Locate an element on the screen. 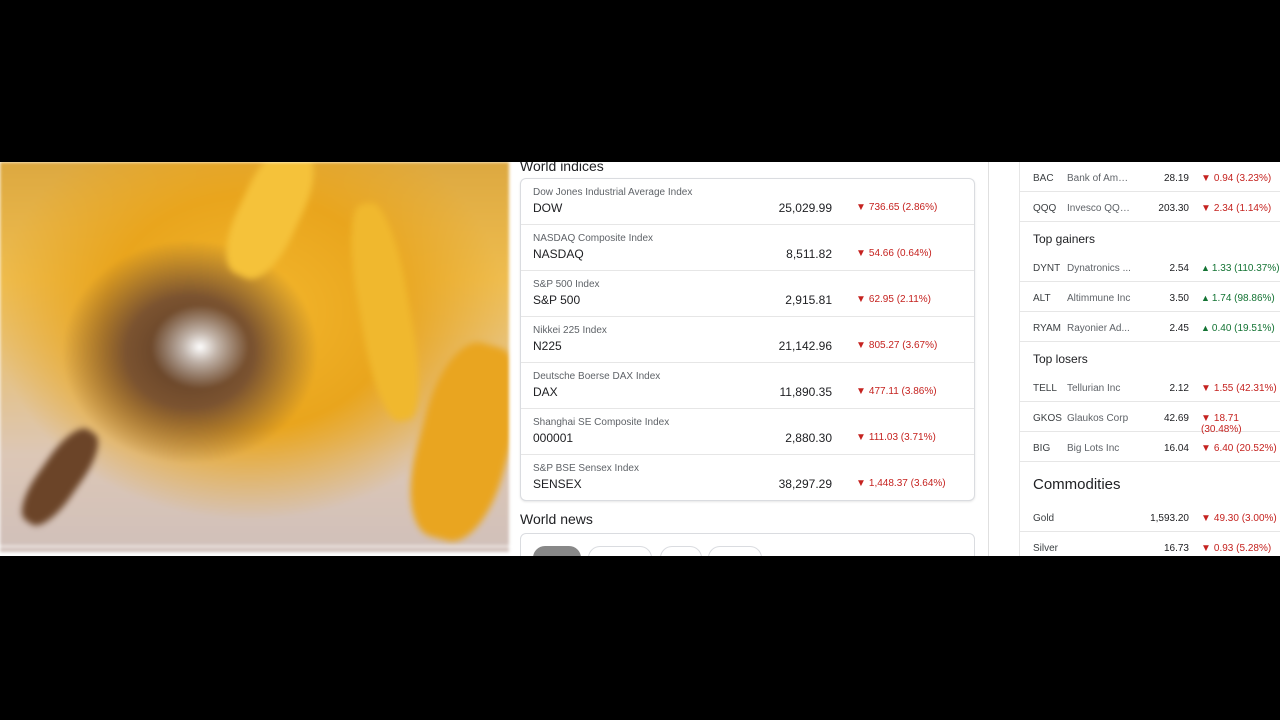  stock-row: GKOS Glaukos Corp 42.69 ▼ 18.71 (30.48%) is located at coordinates (1150, 418).